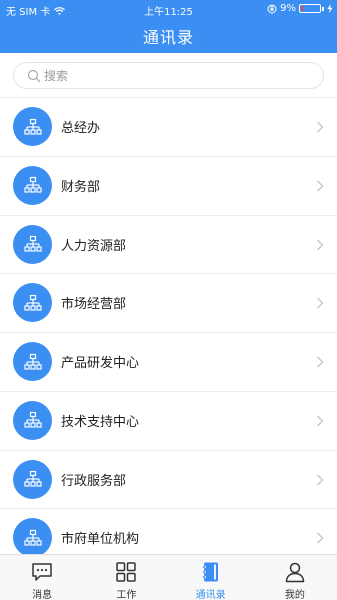  I want to click on tab-messages: 消息, so click(42, 577).